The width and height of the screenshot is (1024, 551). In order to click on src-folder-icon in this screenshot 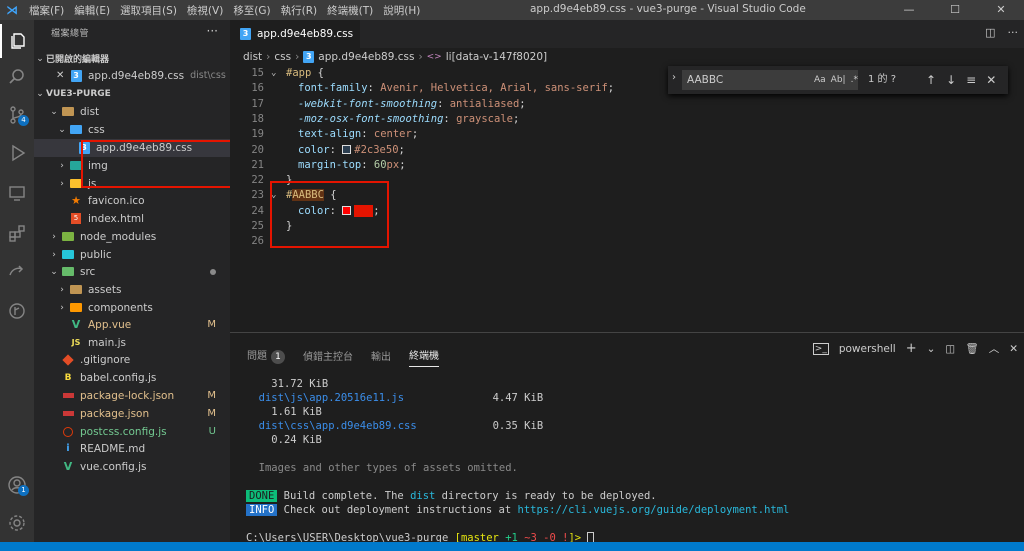, I will do `click(68, 272)`.